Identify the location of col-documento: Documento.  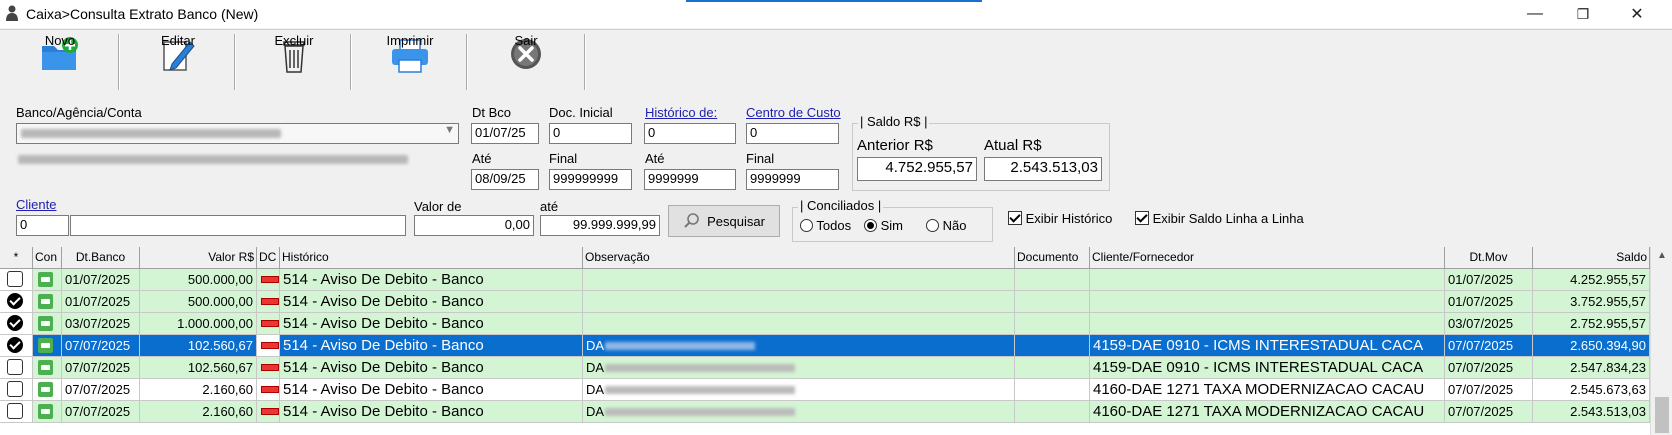
(1052, 257).